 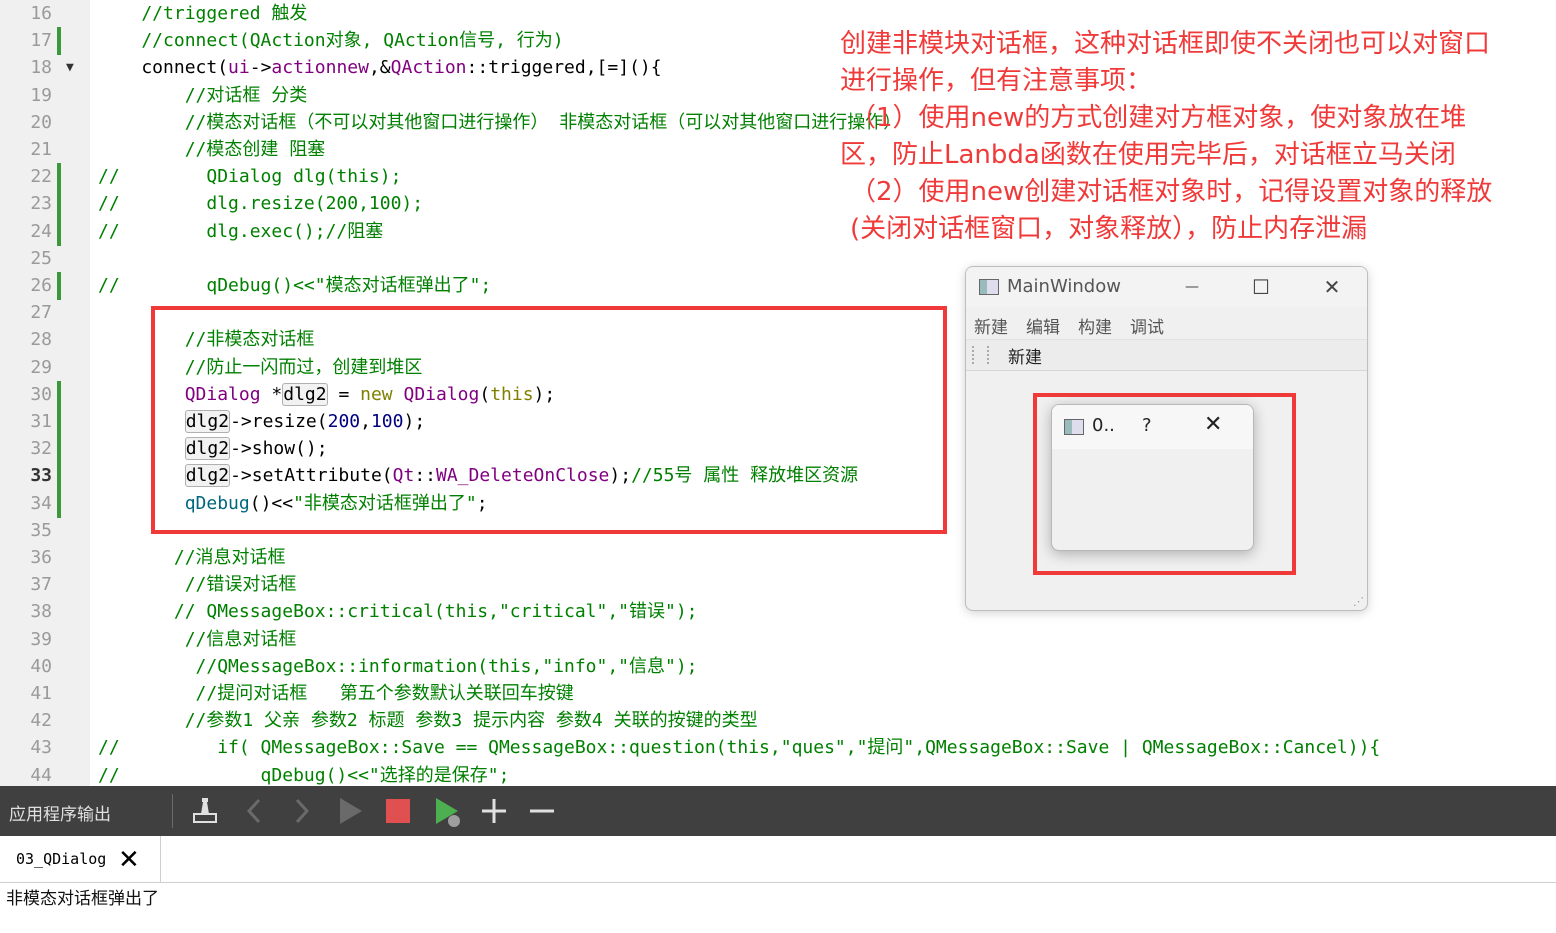 What do you see at coordinates (1152, 477) in the screenshot?
I see `modeless-dialog: 0.. ? ✕` at bounding box center [1152, 477].